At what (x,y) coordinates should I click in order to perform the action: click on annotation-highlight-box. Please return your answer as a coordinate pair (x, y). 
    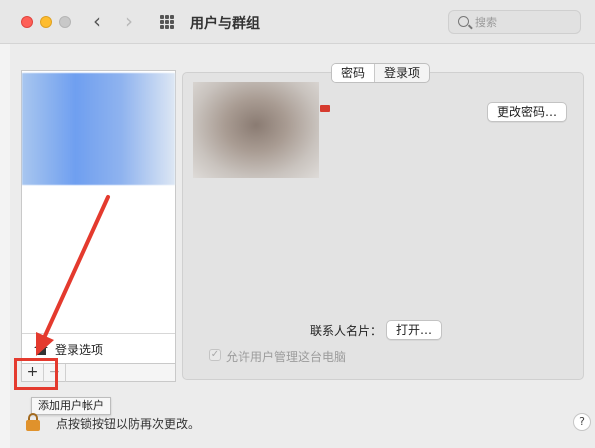
    Looking at the image, I should click on (36, 374).